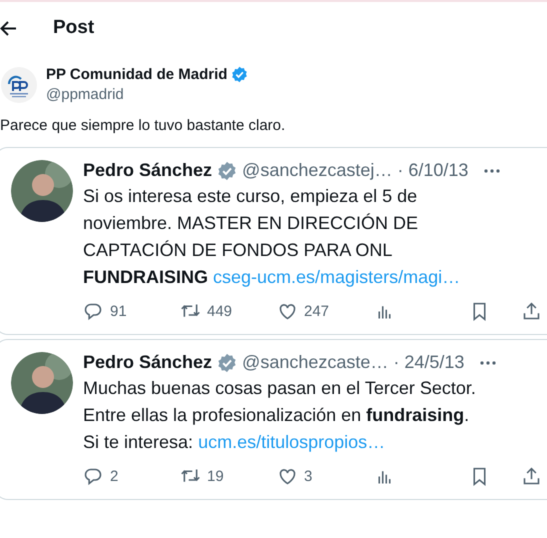 The image size is (547, 538). I want to click on logo-icon, so click(19, 84).